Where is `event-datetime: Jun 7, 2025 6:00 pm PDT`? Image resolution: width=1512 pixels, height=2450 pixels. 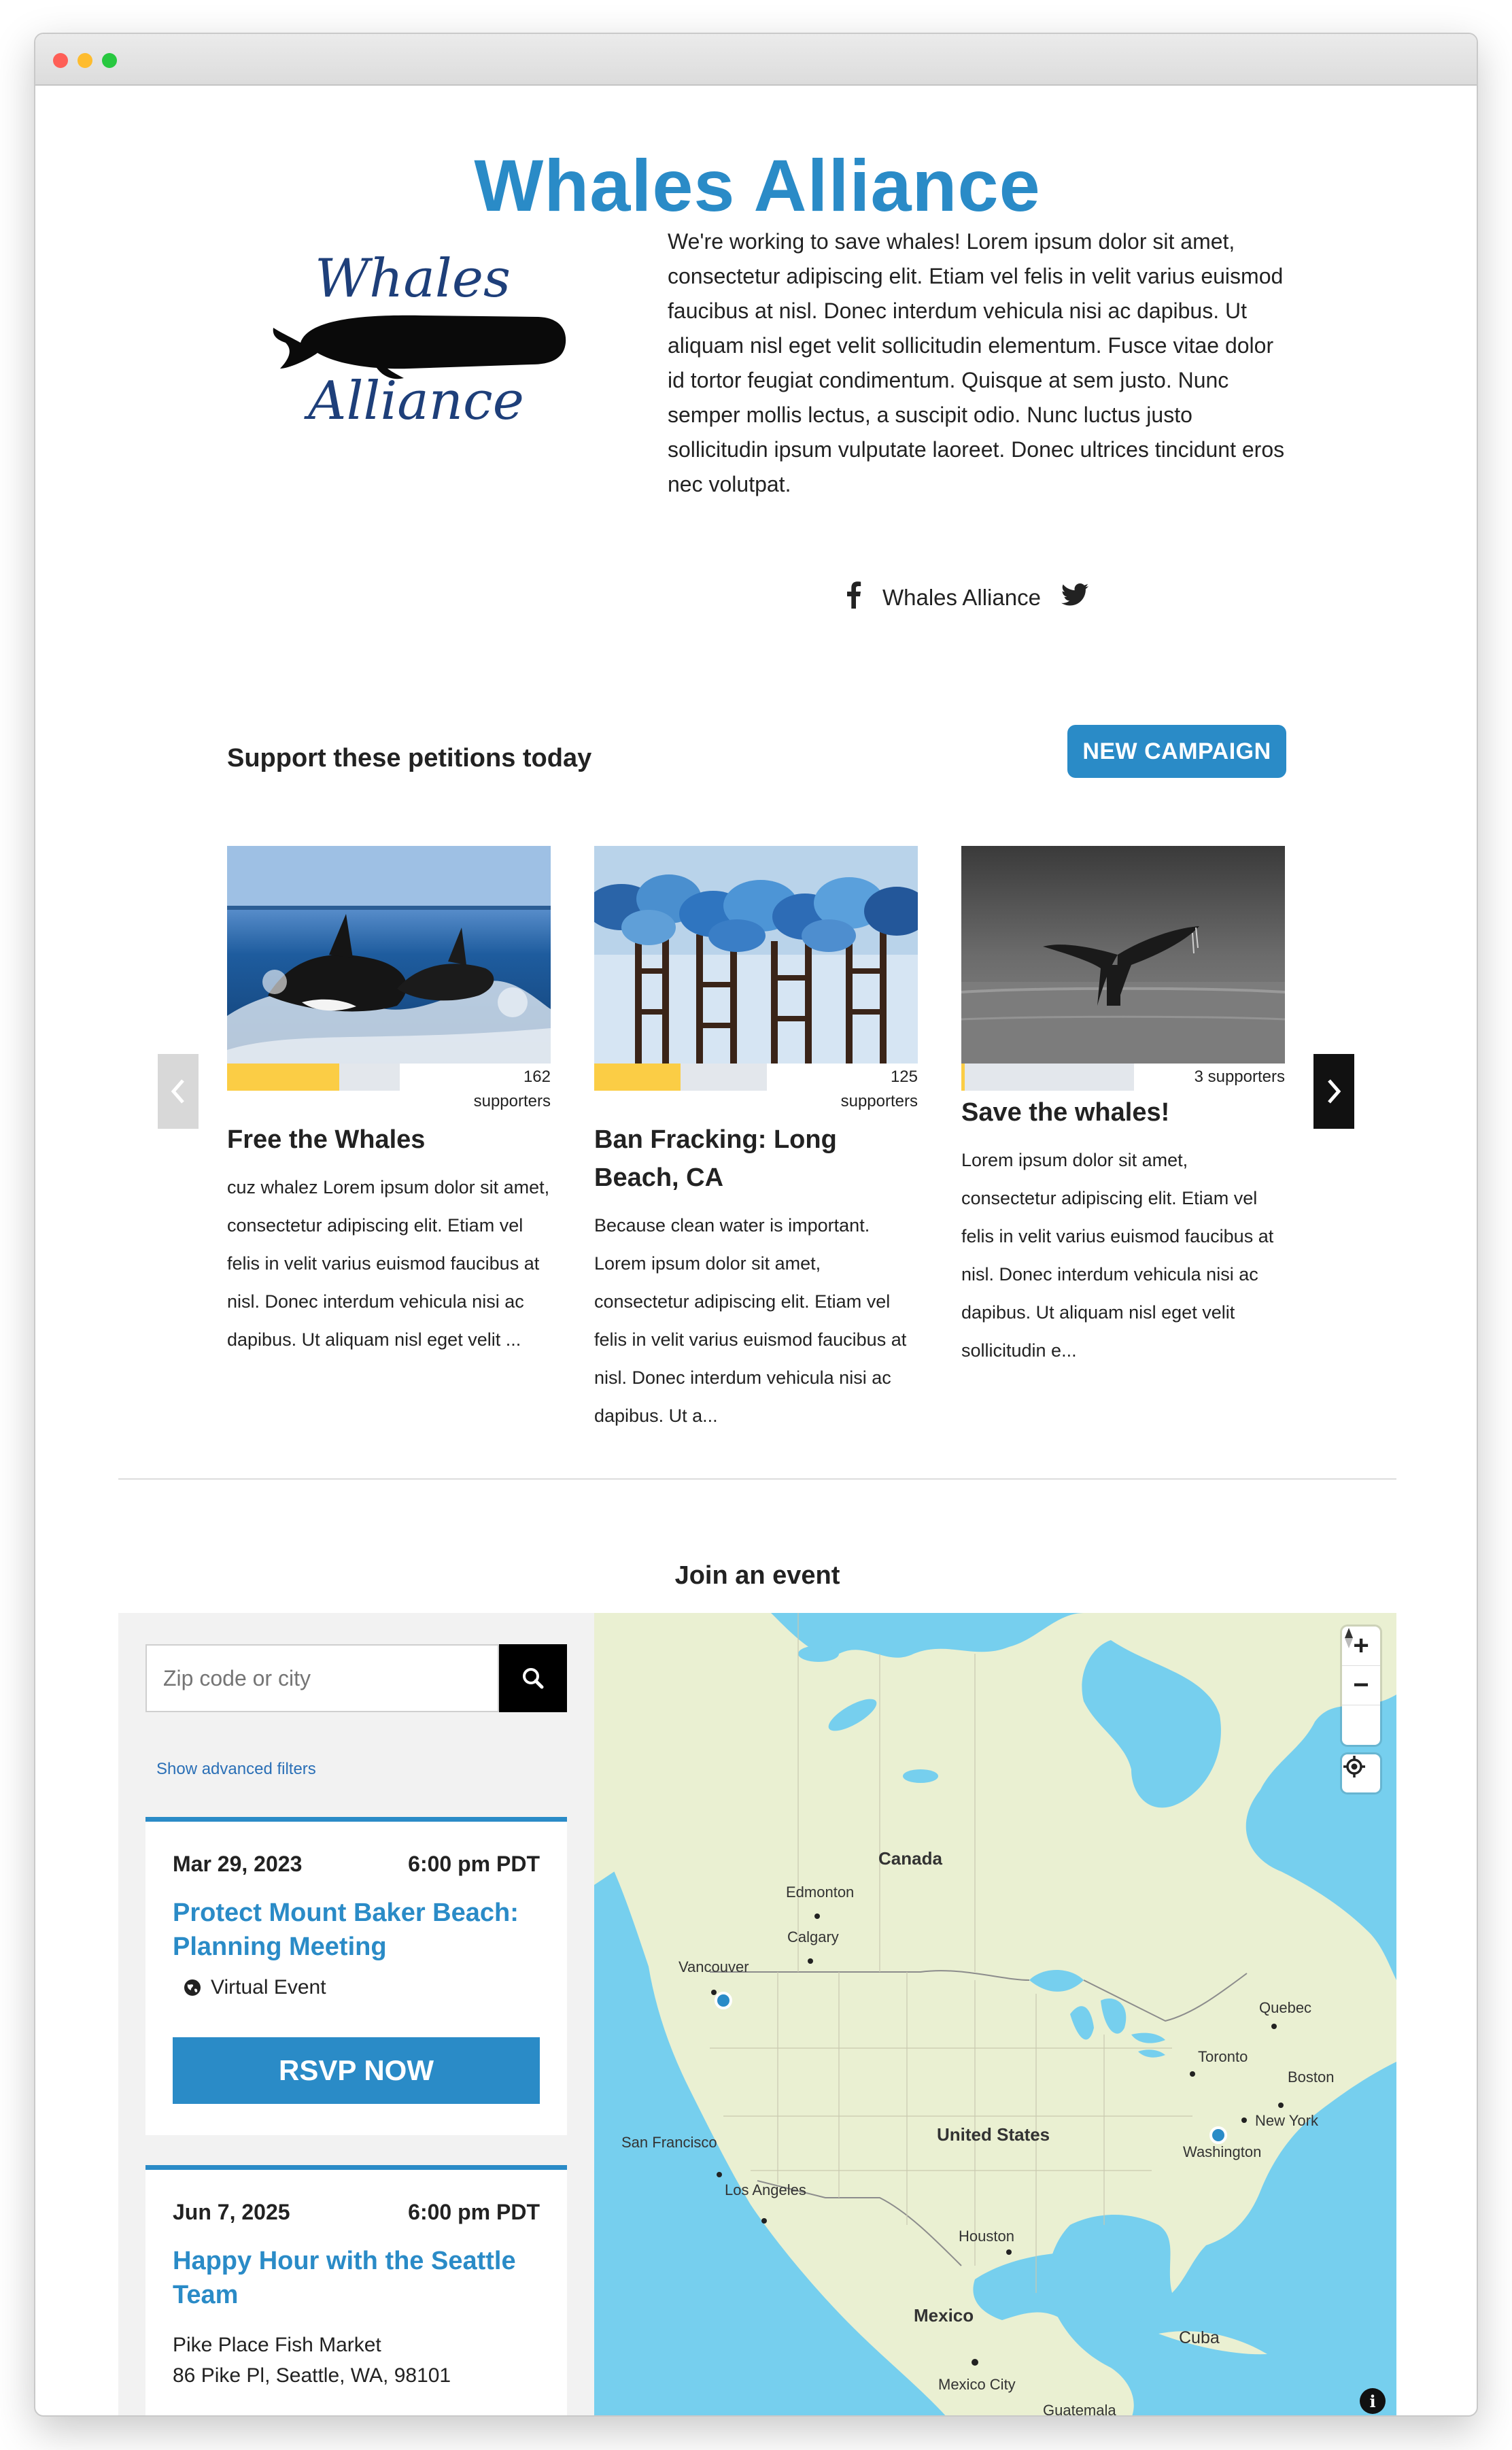
event-datetime: Jun 7, 2025 6:00 pm PDT is located at coordinates (356, 2212).